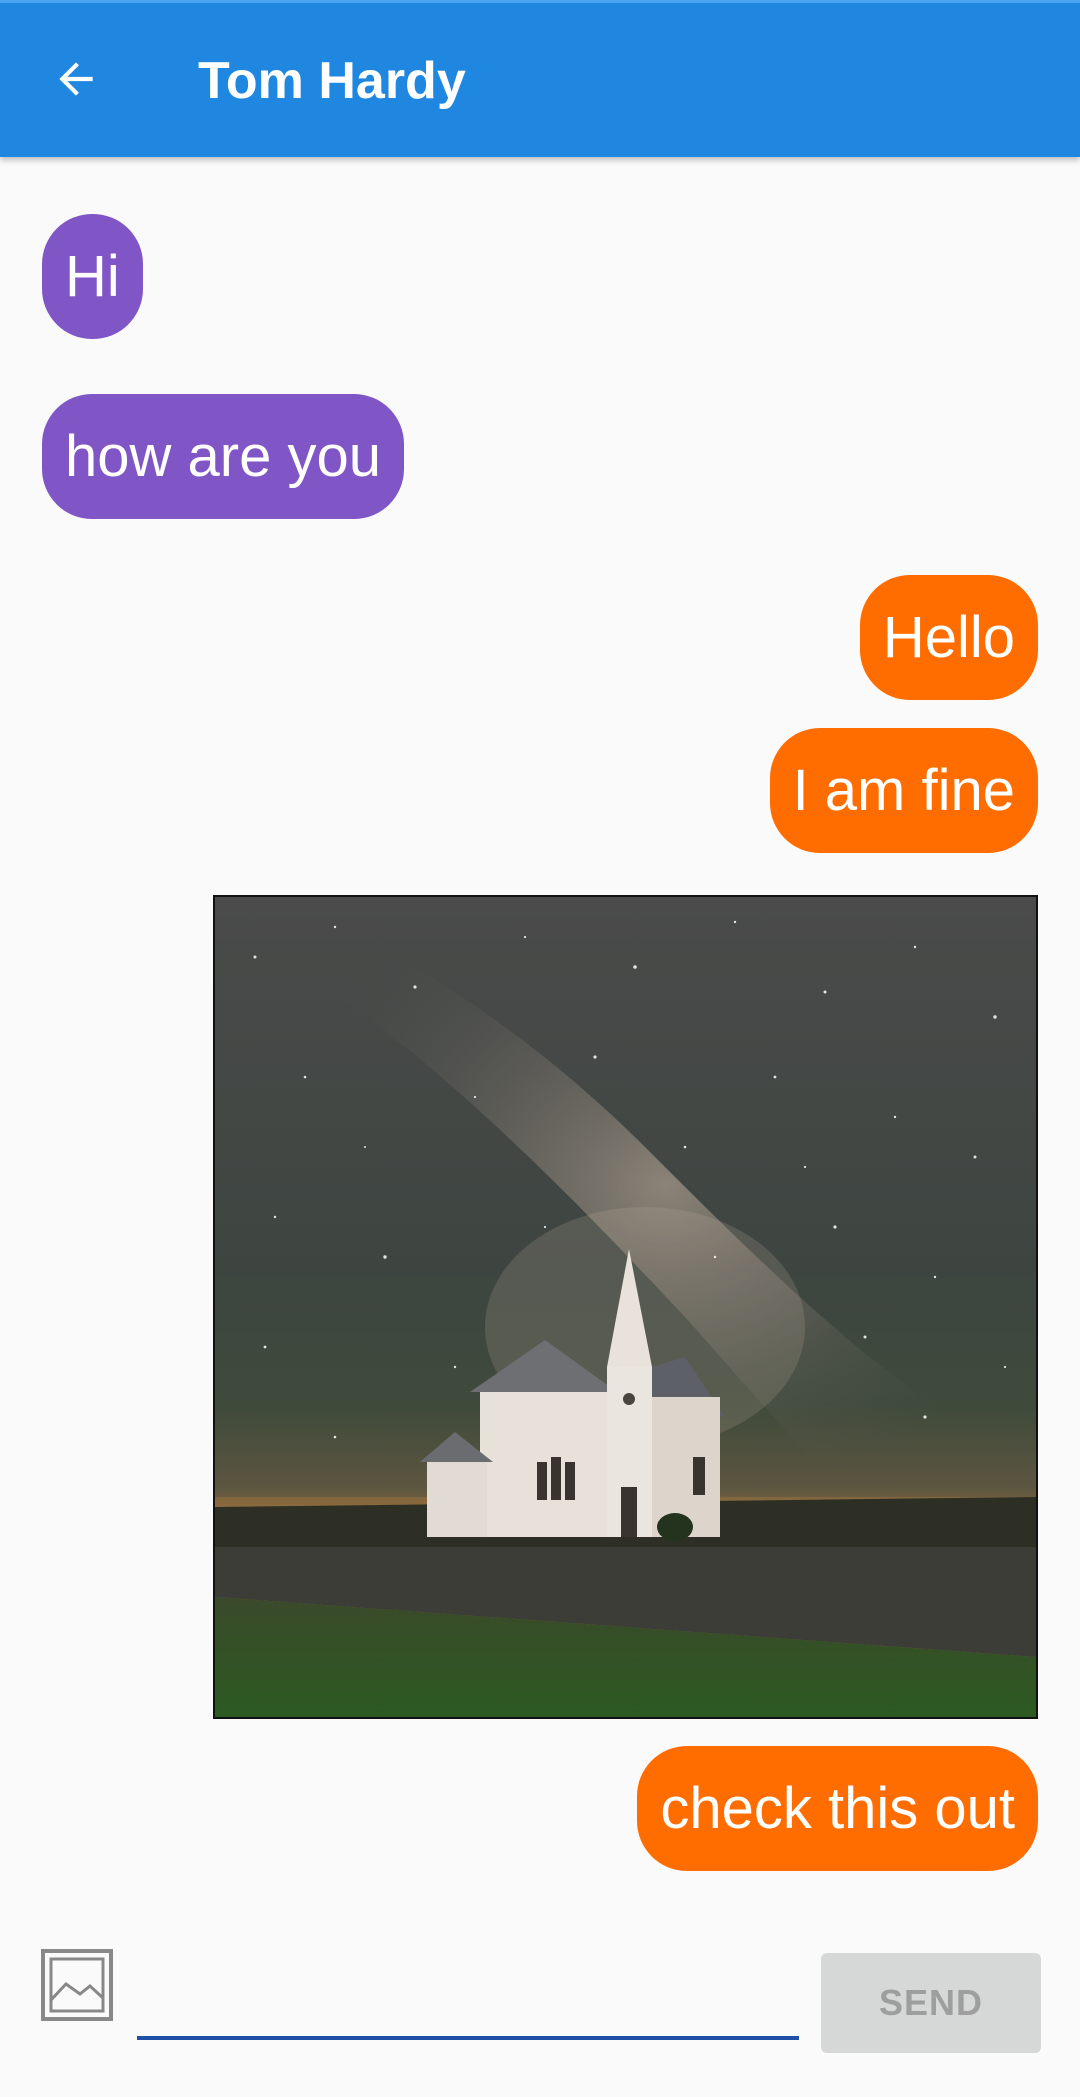  I want to click on message-bubble-incoming: how are you, so click(223, 456).